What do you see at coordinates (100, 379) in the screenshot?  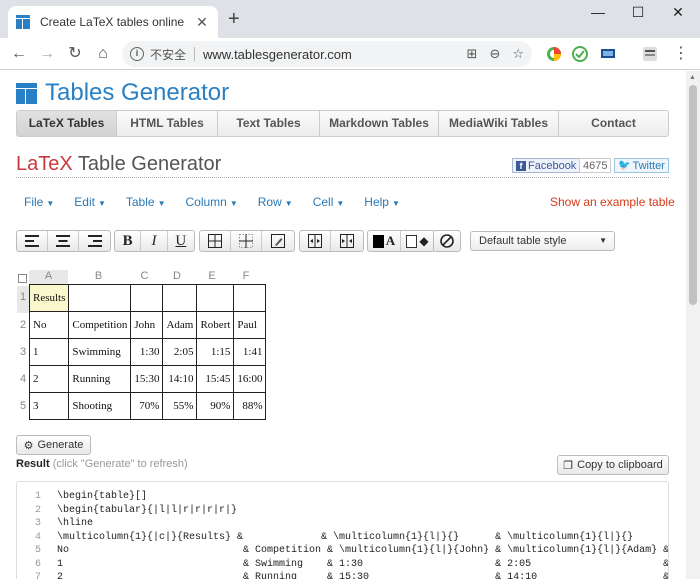 I see `table-cell: Running` at bounding box center [100, 379].